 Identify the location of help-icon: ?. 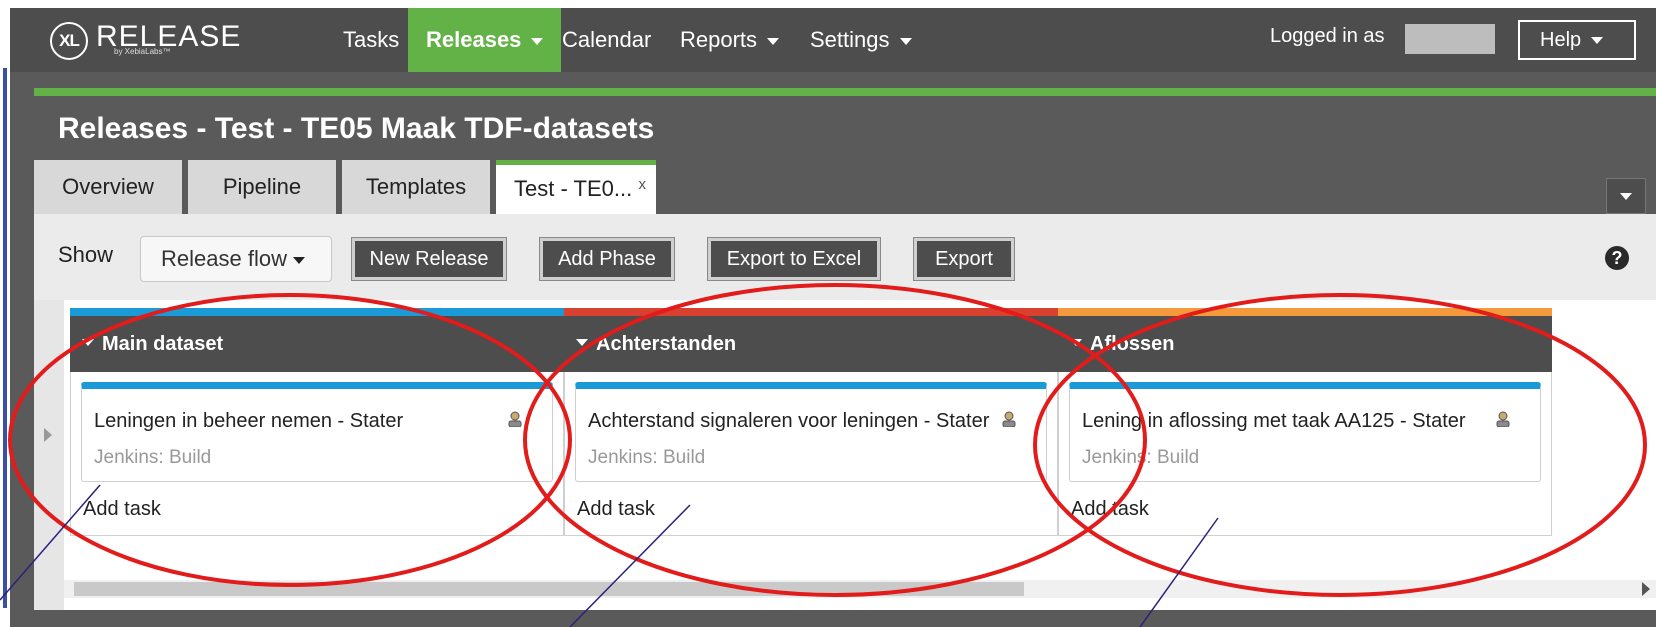
(1617, 258).